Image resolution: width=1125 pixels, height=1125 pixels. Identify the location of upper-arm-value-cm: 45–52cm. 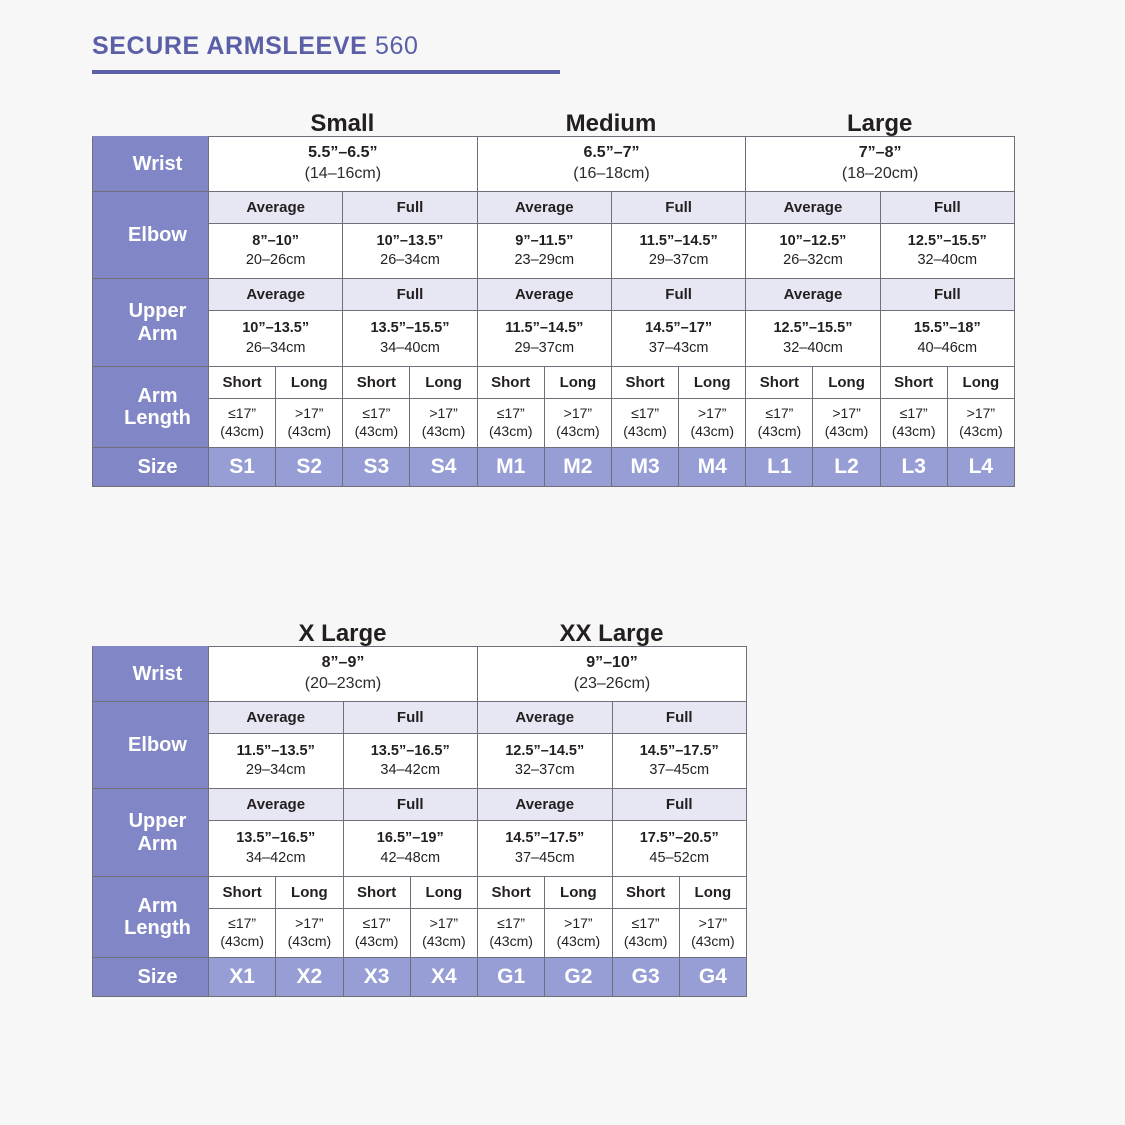
(679, 857).